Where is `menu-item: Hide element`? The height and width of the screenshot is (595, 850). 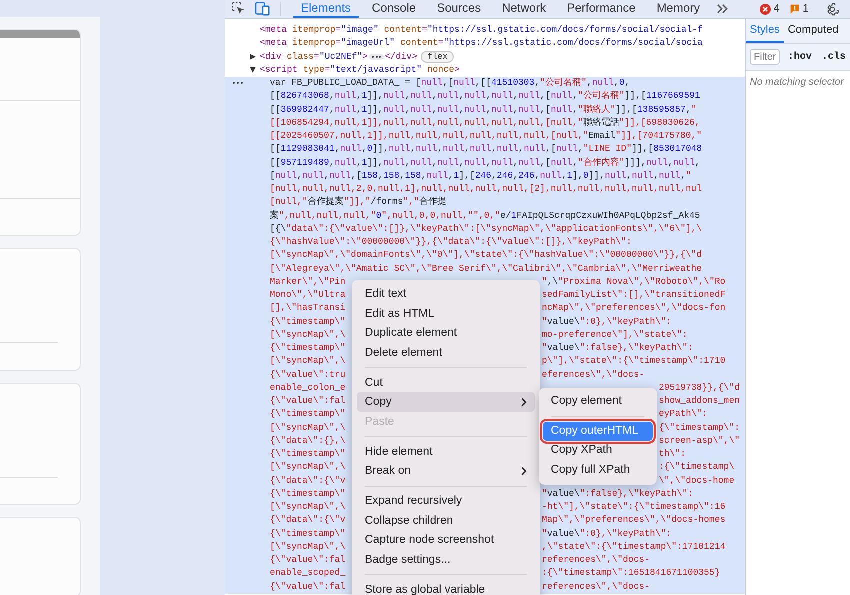
menu-item: Hide element is located at coordinates (446, 452).